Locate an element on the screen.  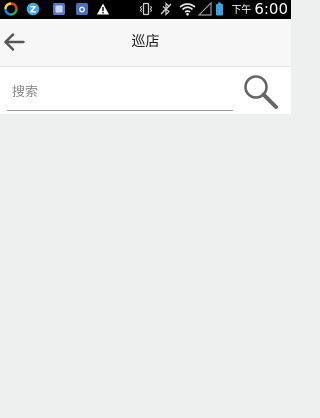
sync-icon is located at coordinates (11, 9).